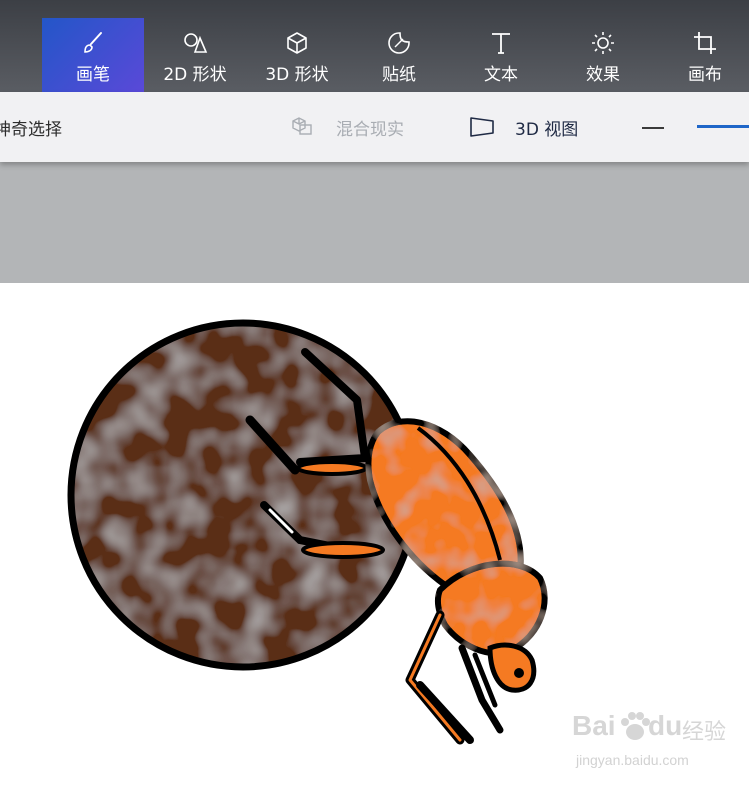  I want to click on tool-stickers: 贴纸, so click(399, 55).